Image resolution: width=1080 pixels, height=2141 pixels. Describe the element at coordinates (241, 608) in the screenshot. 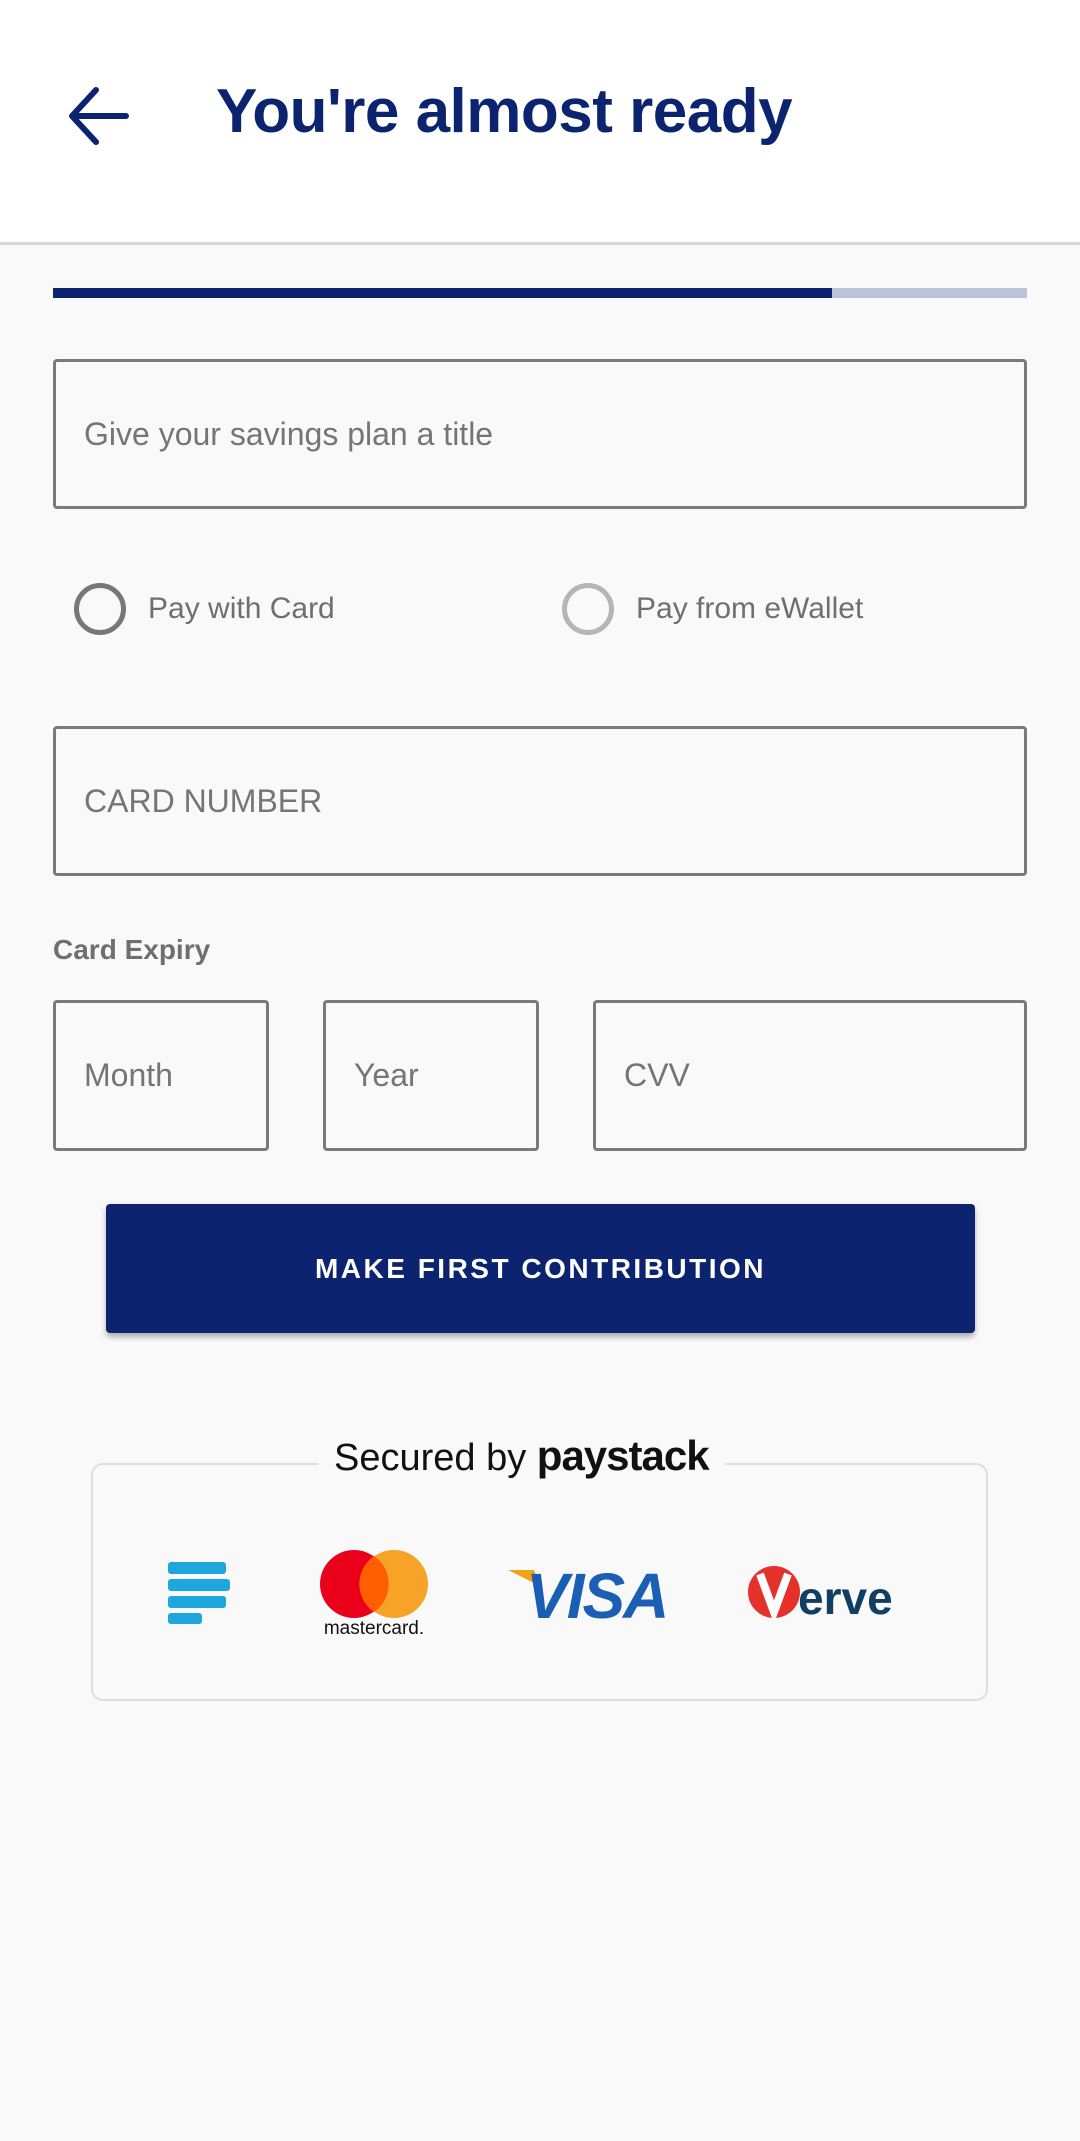

I see `radio-label: Pay with Card` at that location.